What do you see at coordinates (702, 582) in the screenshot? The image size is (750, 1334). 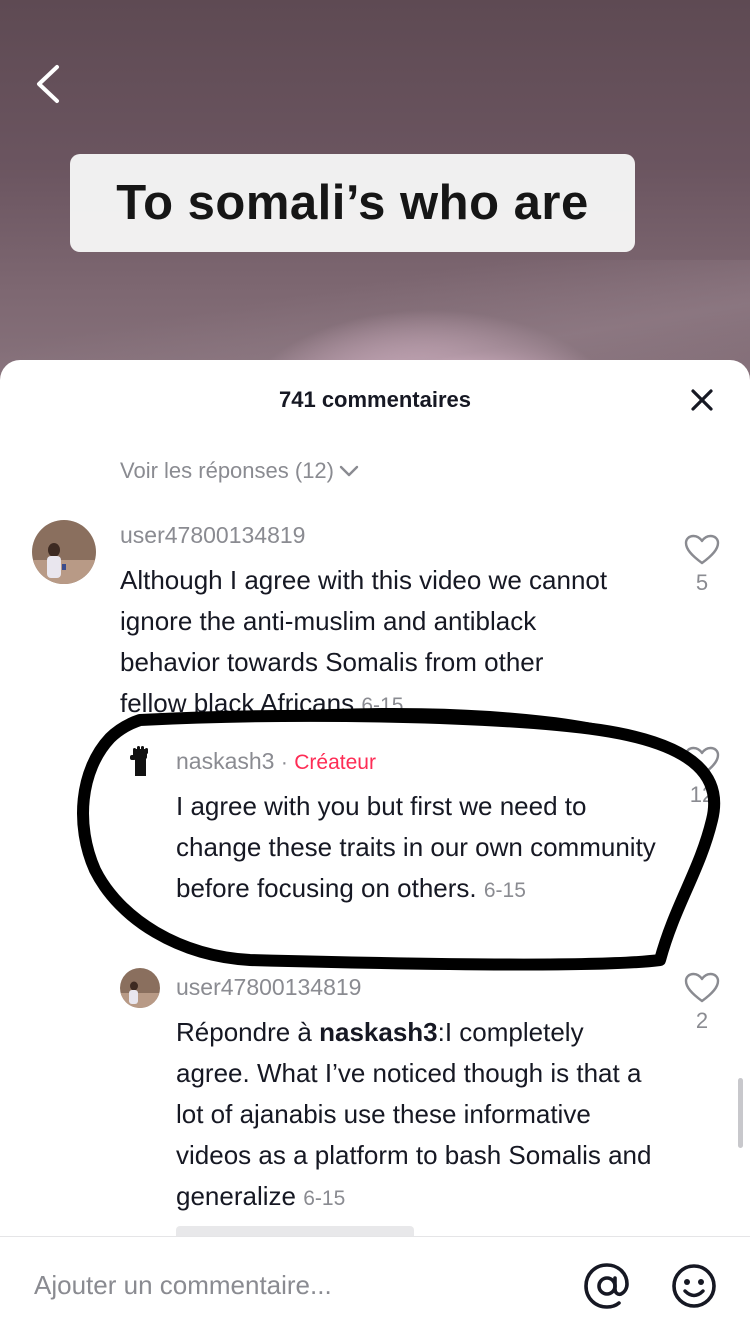 I see `like-count: 5` at bounding box center [702, 582].